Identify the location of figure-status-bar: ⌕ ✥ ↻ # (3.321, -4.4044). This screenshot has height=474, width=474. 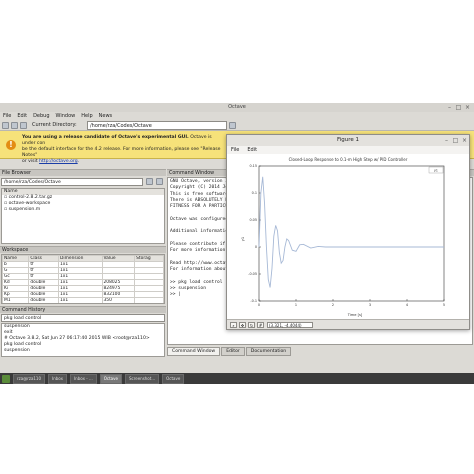
(348, 324).